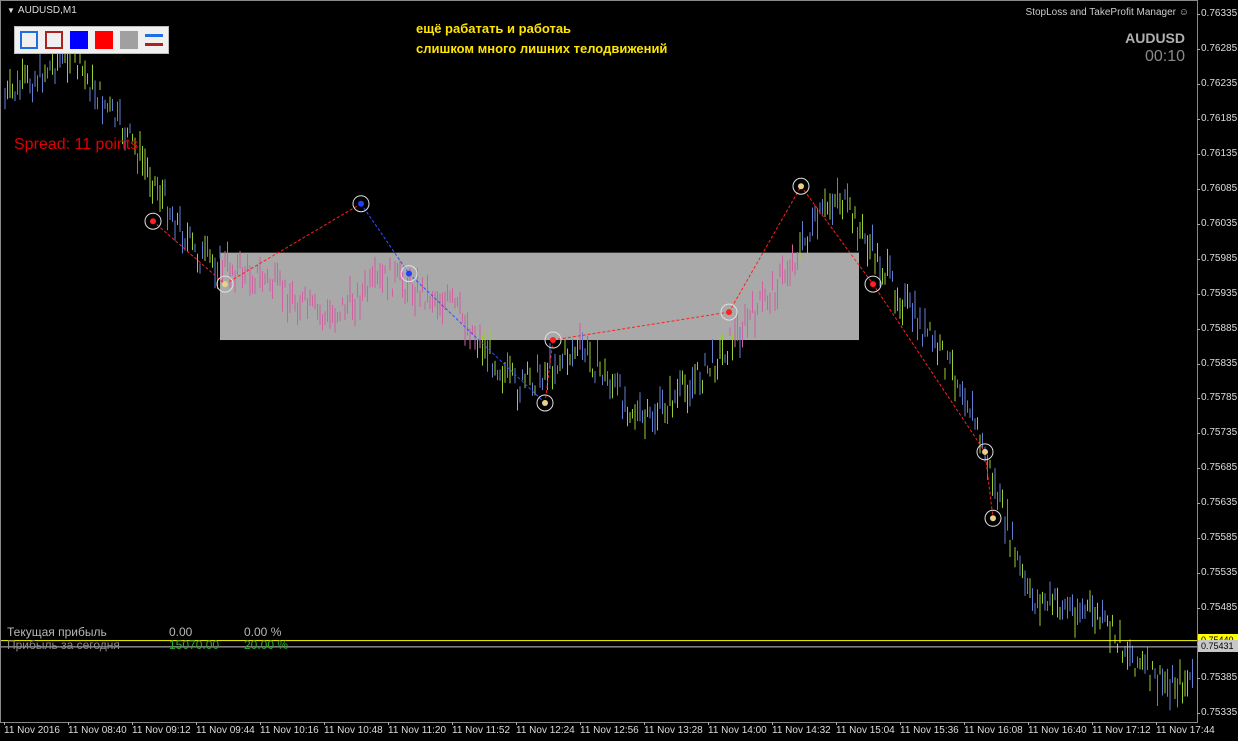 The image size is (1238, 741). I want to click on time-tick: 11 Nov 08:40, so click(97, 729).